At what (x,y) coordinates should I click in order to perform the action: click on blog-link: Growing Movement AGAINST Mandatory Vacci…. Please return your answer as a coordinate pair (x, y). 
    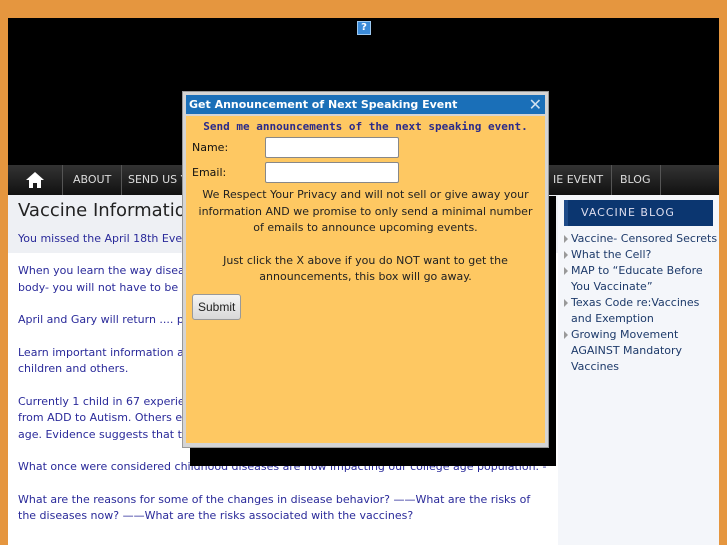
    Looking at the image, I should click on (638, 351).